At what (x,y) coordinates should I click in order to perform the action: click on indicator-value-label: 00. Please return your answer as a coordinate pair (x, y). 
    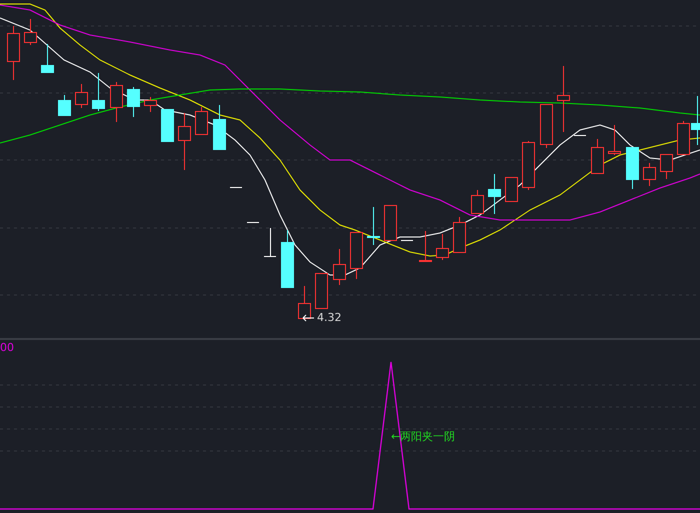
    Looking at the image, I should click on (7, 348).